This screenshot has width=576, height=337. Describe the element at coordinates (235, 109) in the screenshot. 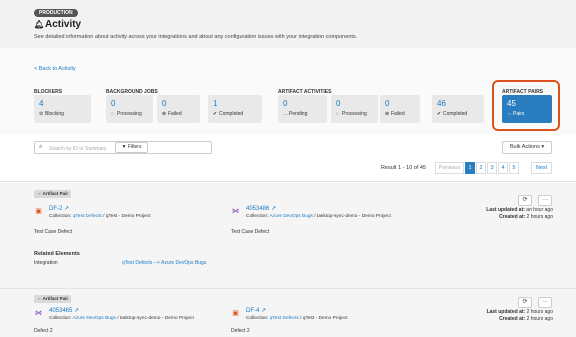

I see `stat-bg-completed: 1 ✔ Completed` at that location.